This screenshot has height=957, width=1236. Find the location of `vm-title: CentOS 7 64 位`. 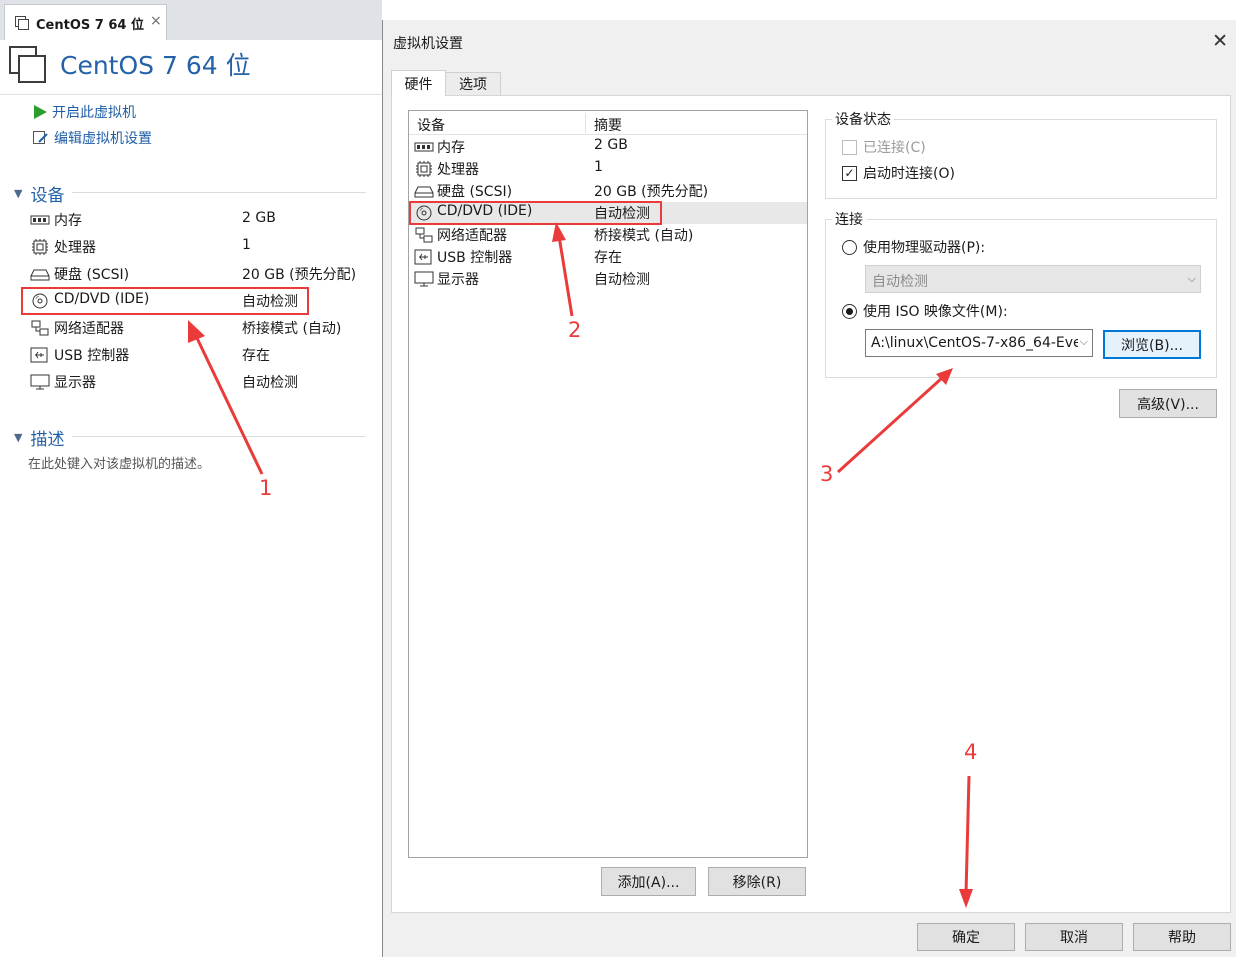

vm-title: CentOS 7 64 位 is located at coordinates (155, 65).